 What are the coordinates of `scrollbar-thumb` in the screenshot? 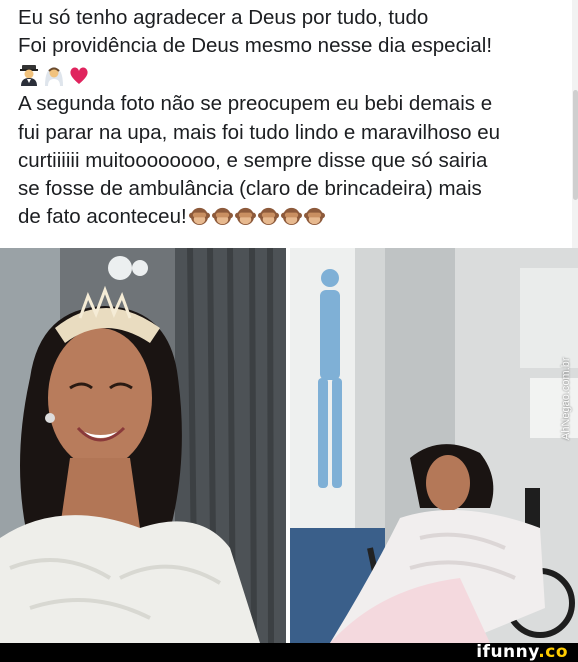 It's located at (575, 145).